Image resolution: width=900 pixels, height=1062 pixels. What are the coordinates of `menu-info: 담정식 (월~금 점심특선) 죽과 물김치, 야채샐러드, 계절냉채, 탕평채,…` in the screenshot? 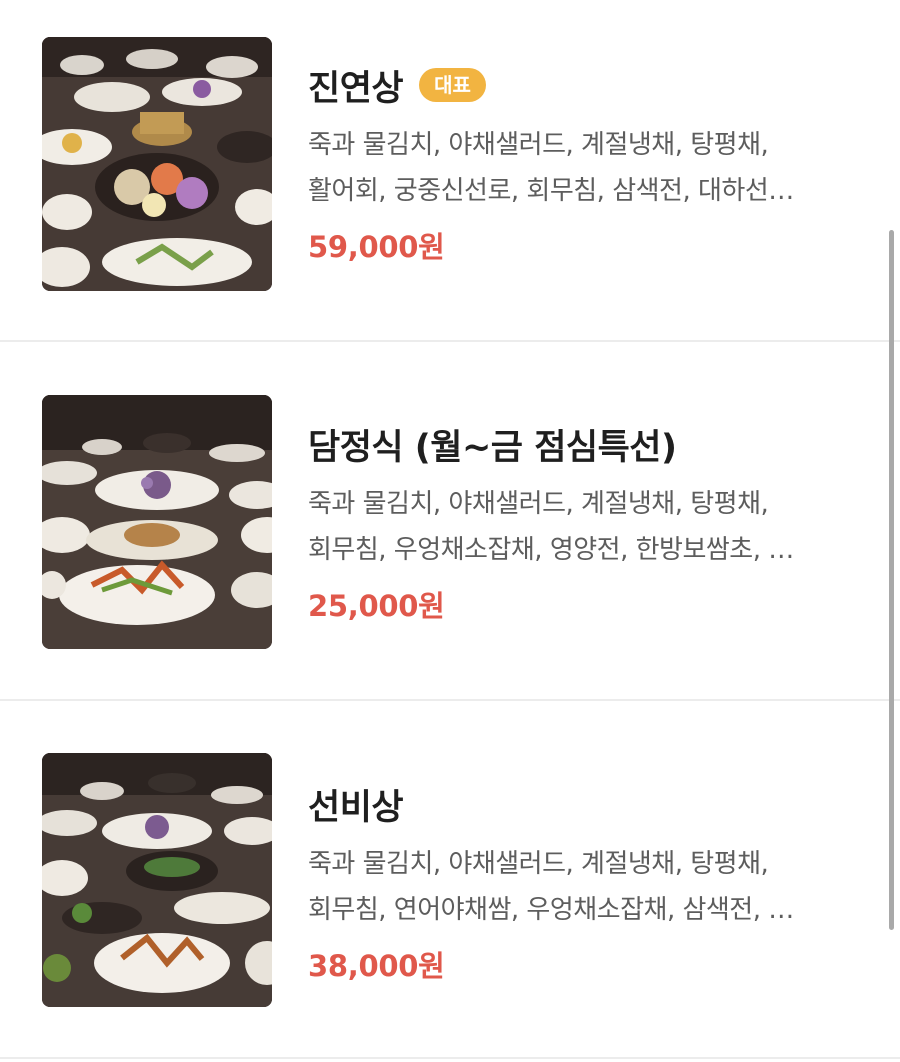 It's located at (584, 523).